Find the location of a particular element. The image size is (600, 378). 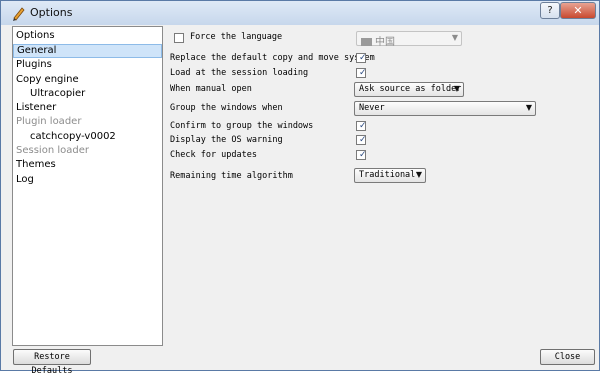

category-list-header: Options is located at coordinates (35, 35).